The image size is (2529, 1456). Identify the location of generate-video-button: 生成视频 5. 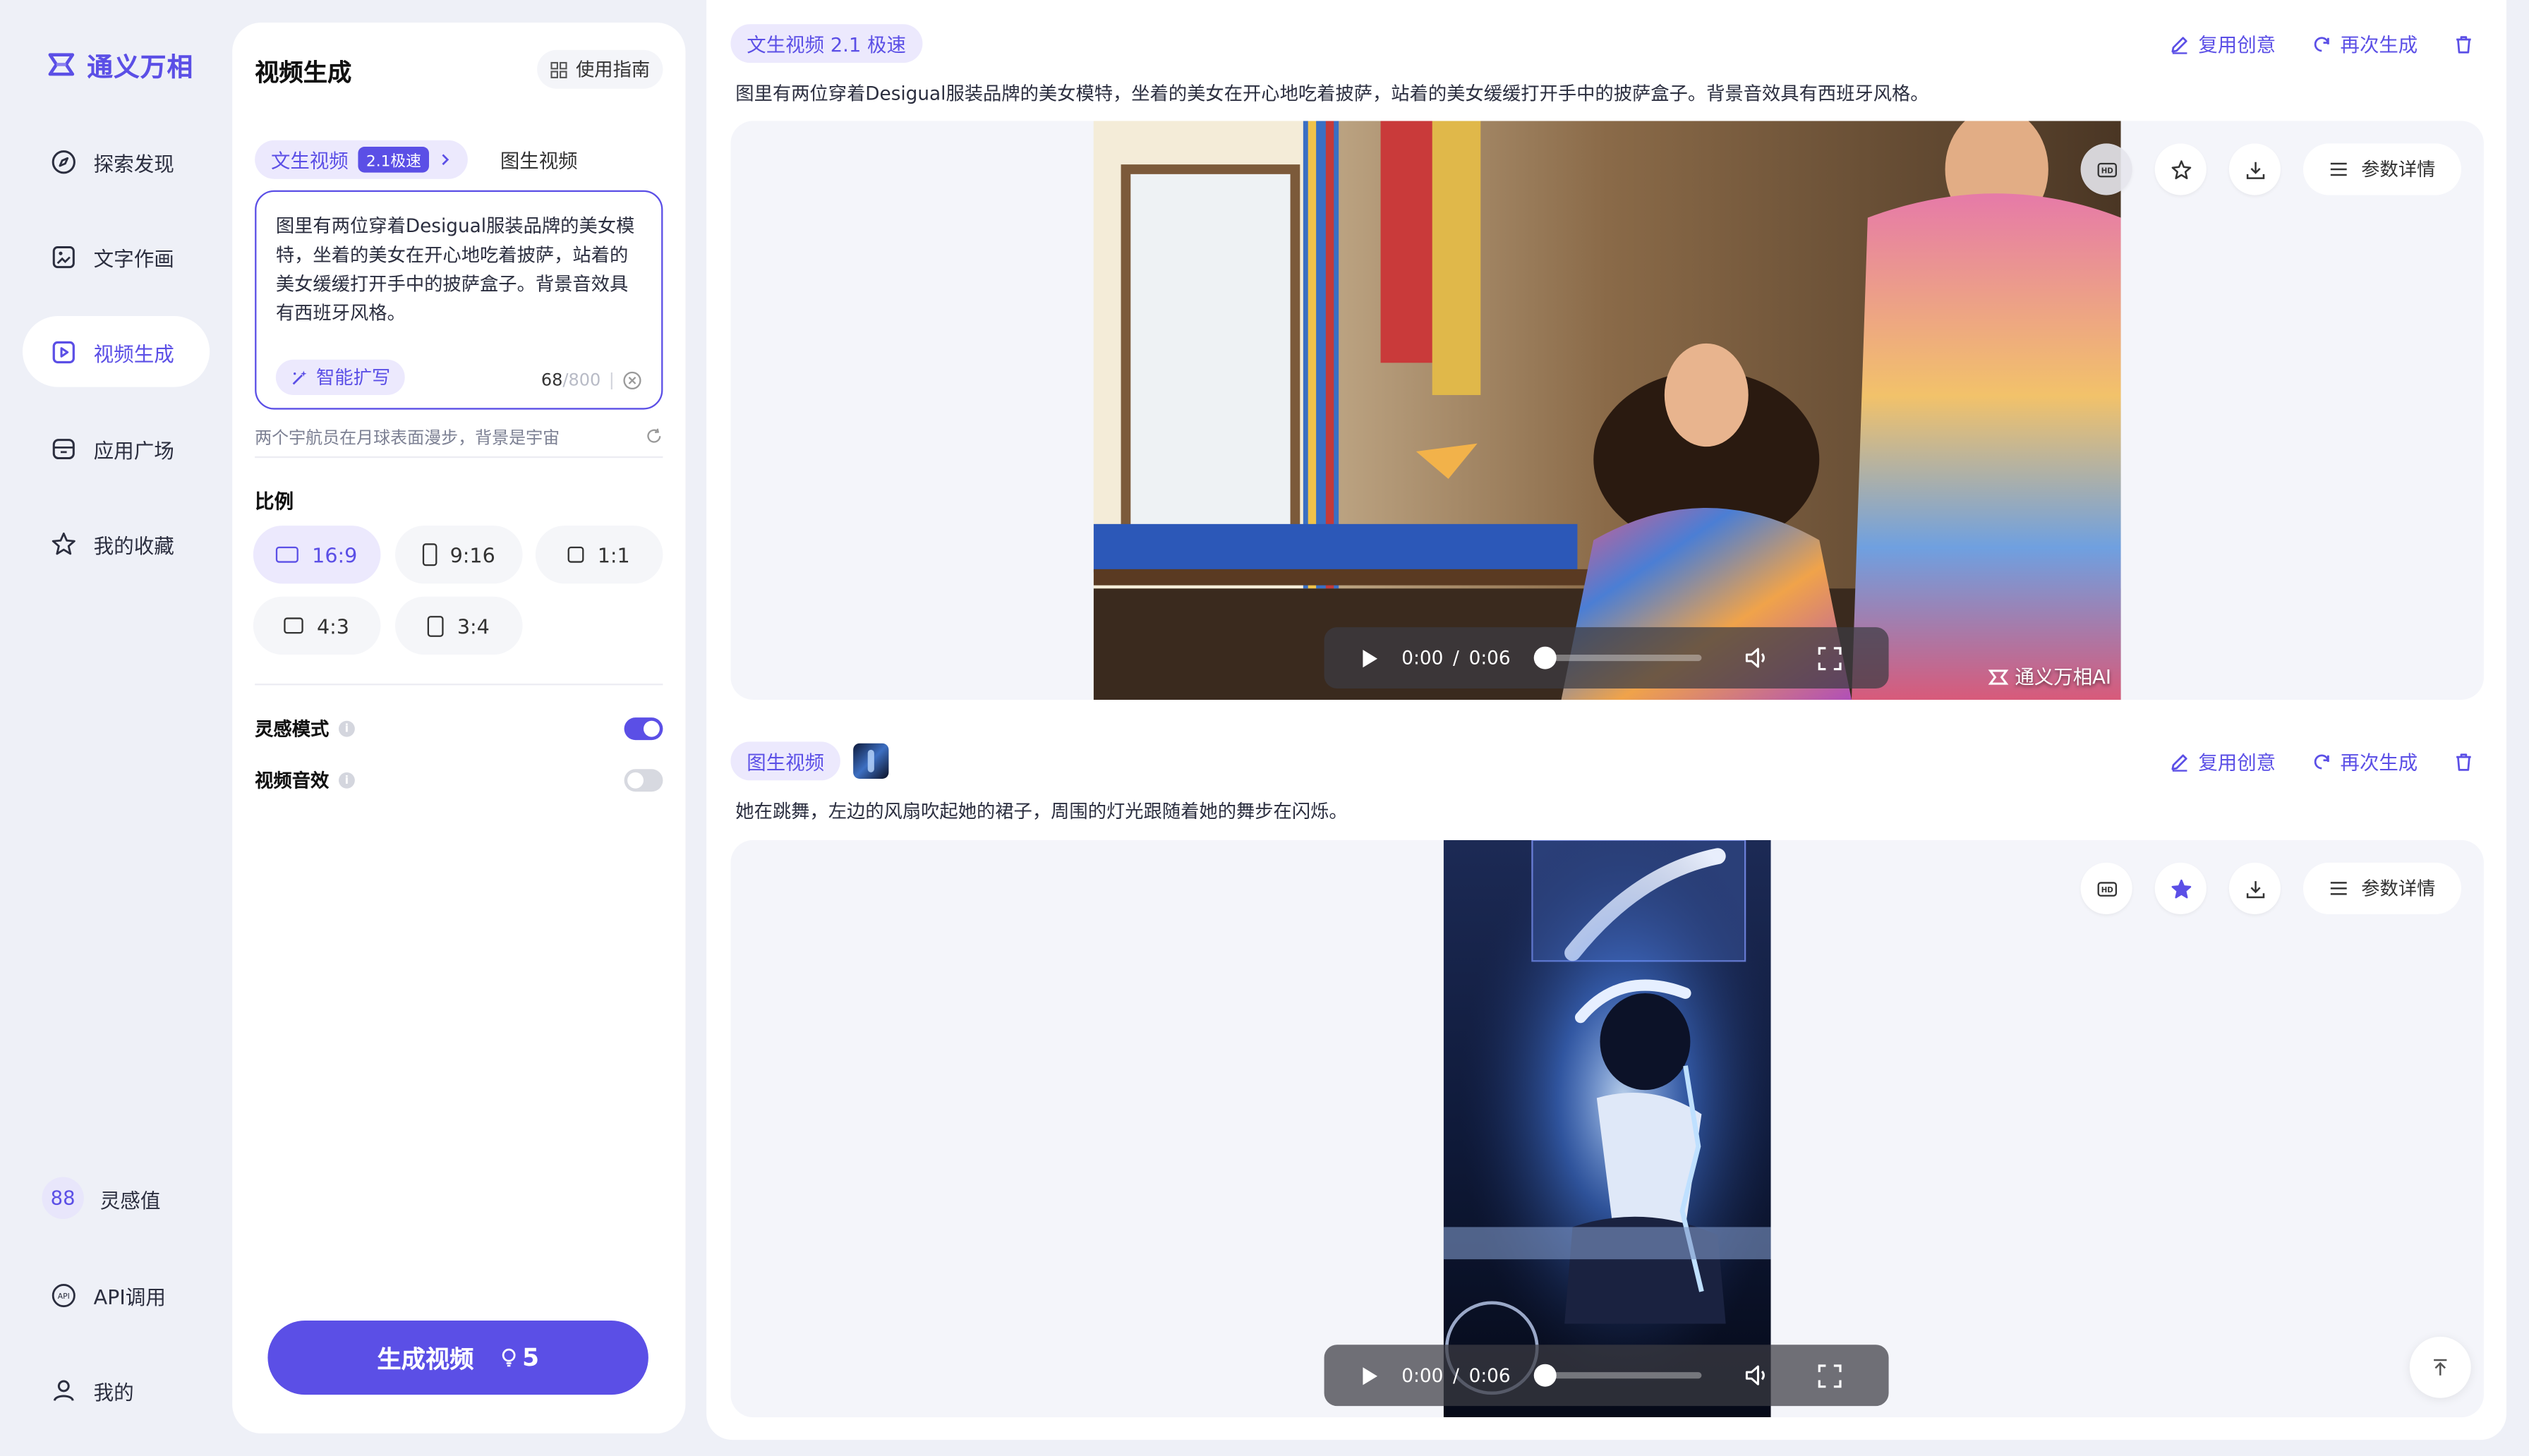
(457, 1358).